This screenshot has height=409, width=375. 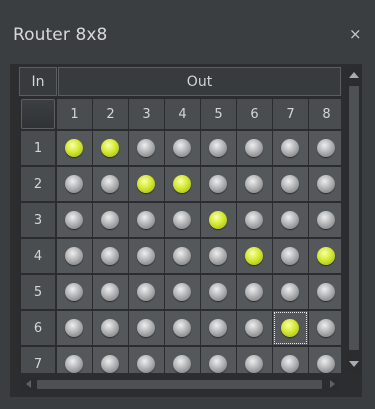 What do you see at coordinates (254, 114) in the screenshot?
I see `column-header-6: 6` at bounding box center [254, 114].